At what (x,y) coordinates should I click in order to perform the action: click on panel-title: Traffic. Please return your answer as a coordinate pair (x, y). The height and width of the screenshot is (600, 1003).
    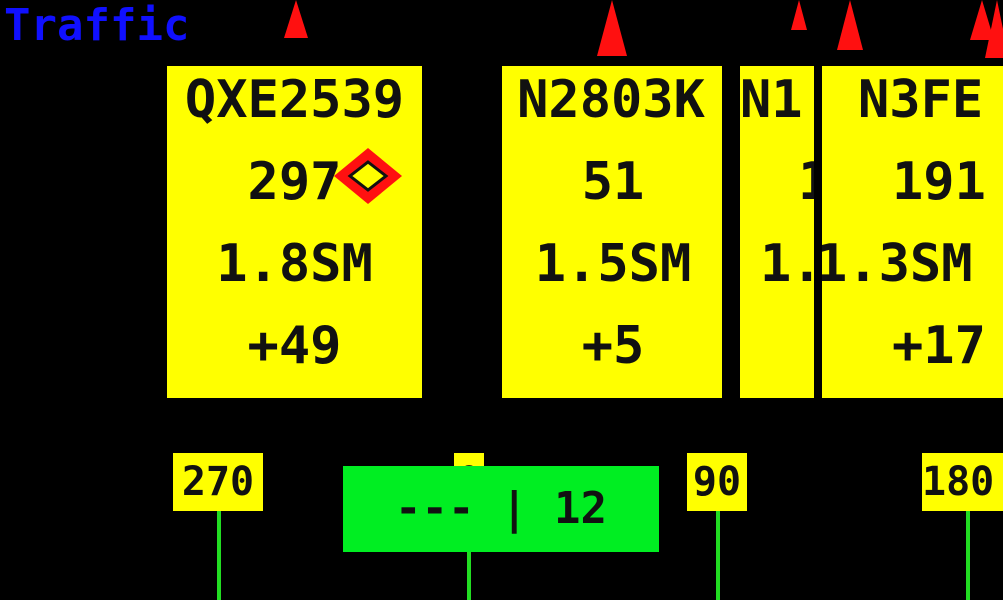
    Looking at the image, I should click on (97, 25).